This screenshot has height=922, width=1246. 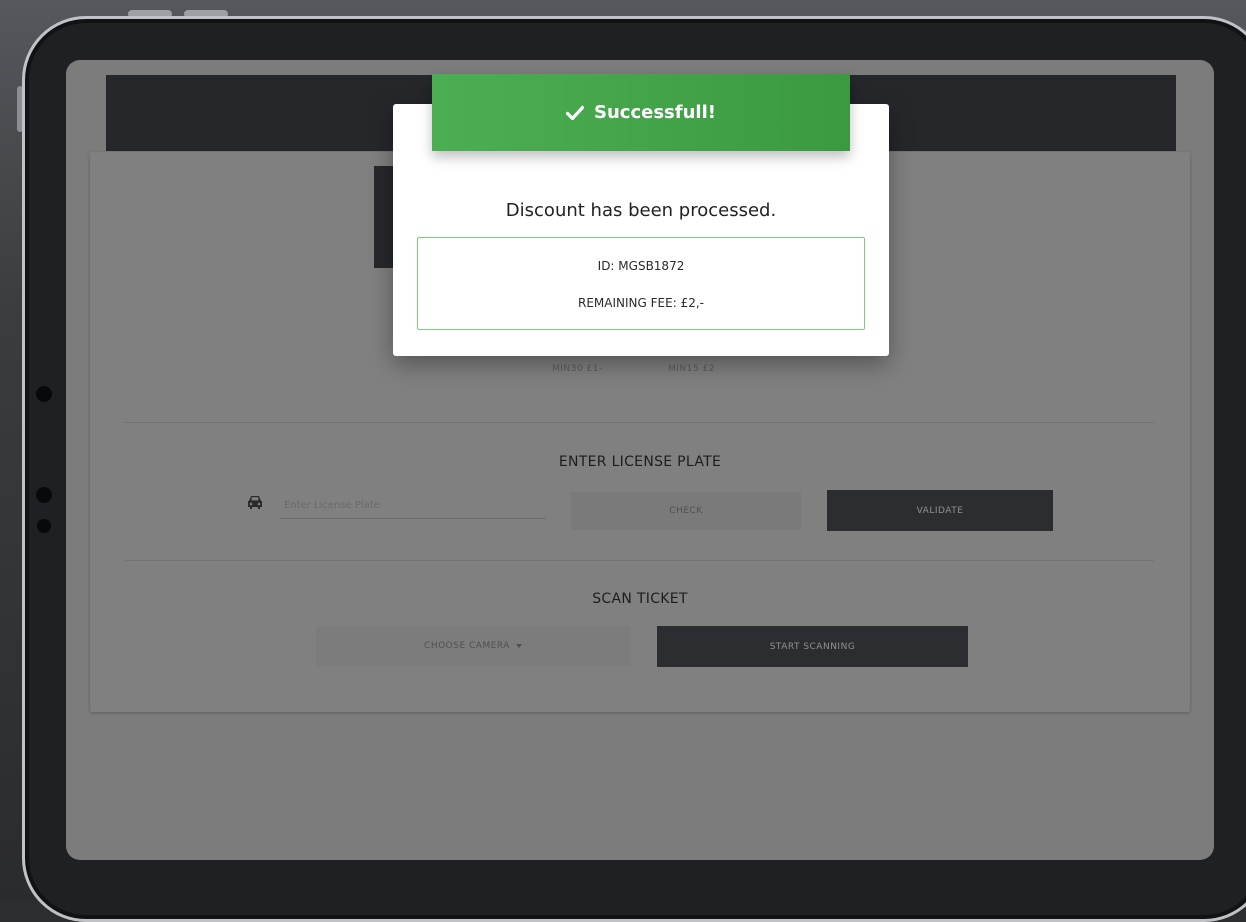 I want to click on info-box: ID: MGSB1872 REMAINING FEE: £2,-, so click(x=641, y=283).